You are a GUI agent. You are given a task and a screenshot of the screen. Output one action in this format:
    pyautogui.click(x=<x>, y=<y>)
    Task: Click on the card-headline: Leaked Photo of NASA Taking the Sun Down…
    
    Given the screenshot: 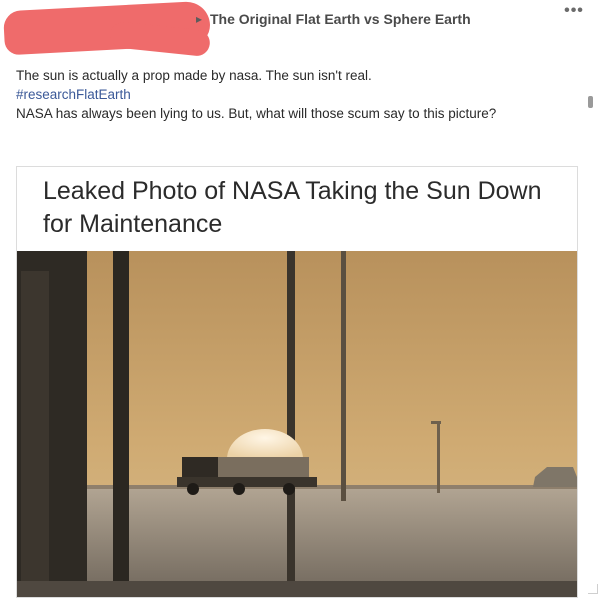 What is the action you would take?
    pyautogui.click(x=292, y=207)
    